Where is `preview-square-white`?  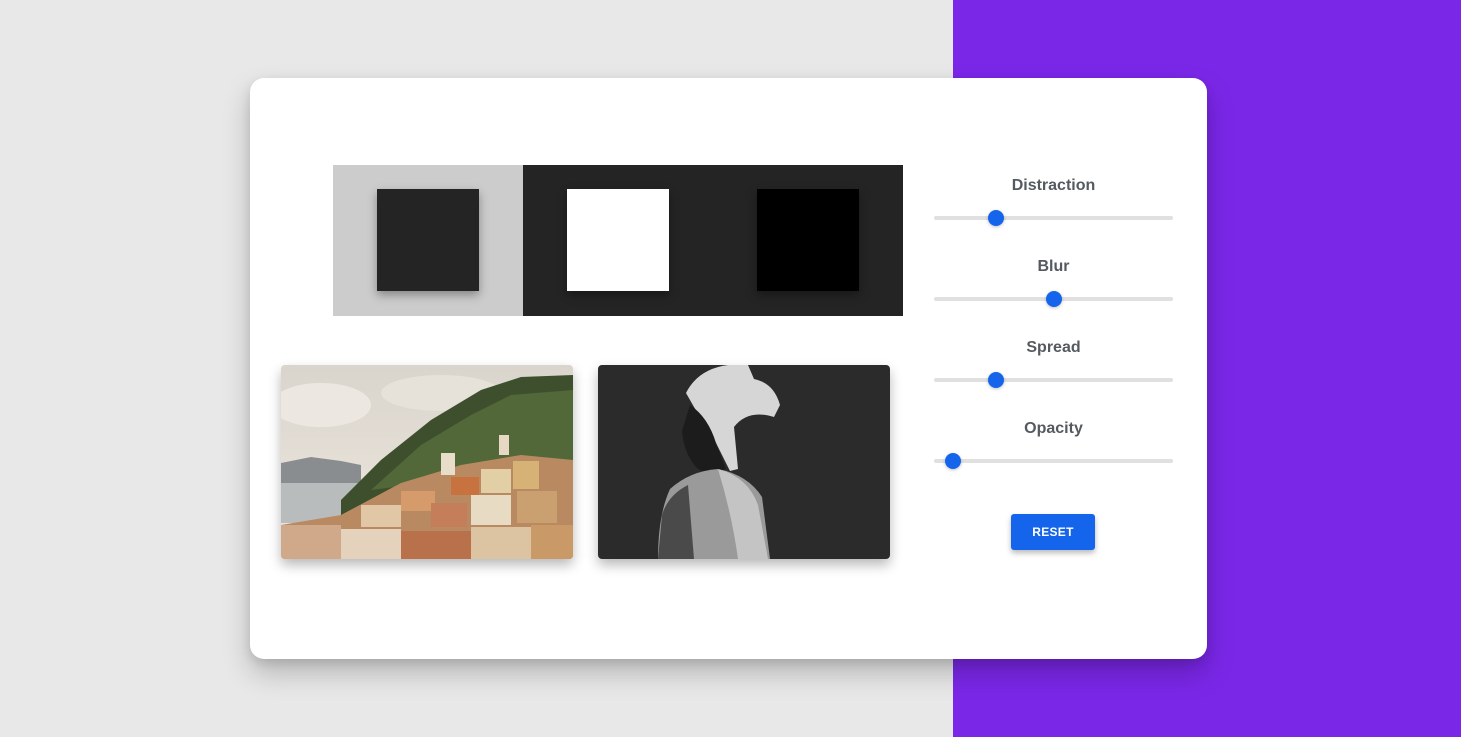 preview-square-white is located at coordinates (618, 240).